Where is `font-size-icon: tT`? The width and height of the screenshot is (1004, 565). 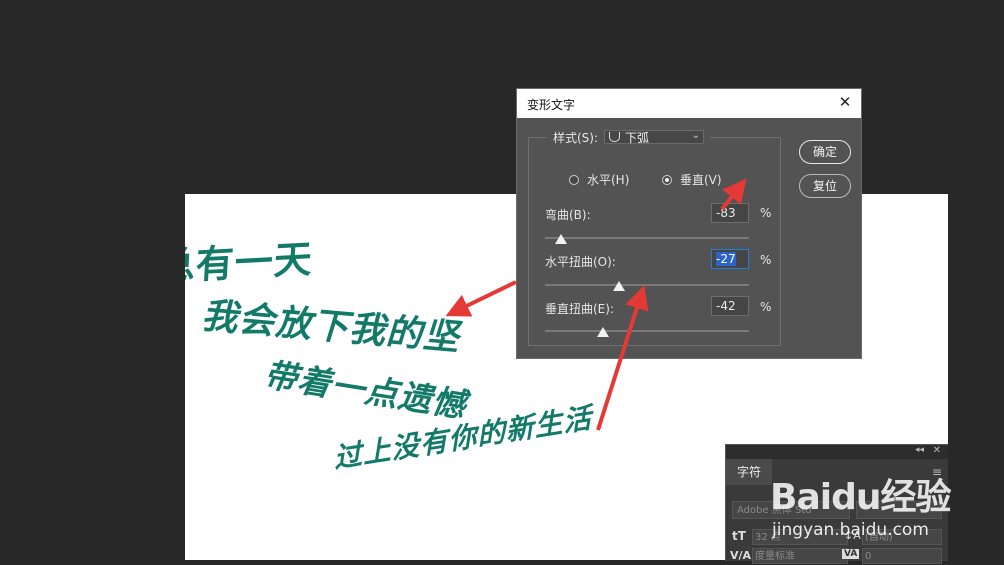
font-size-icon: tT is located at coordinates (739, 536).